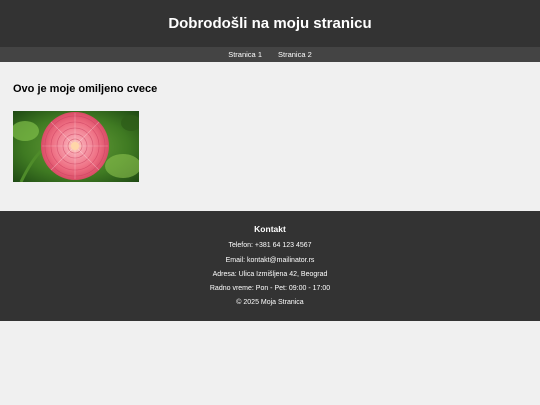 Image resolution: width=540 pixels, height=405 pixels. Describe the element at coordinates (270, 54) in the screenshot. I see `top-nav: Stranica 1 Stranica 2` at that location.